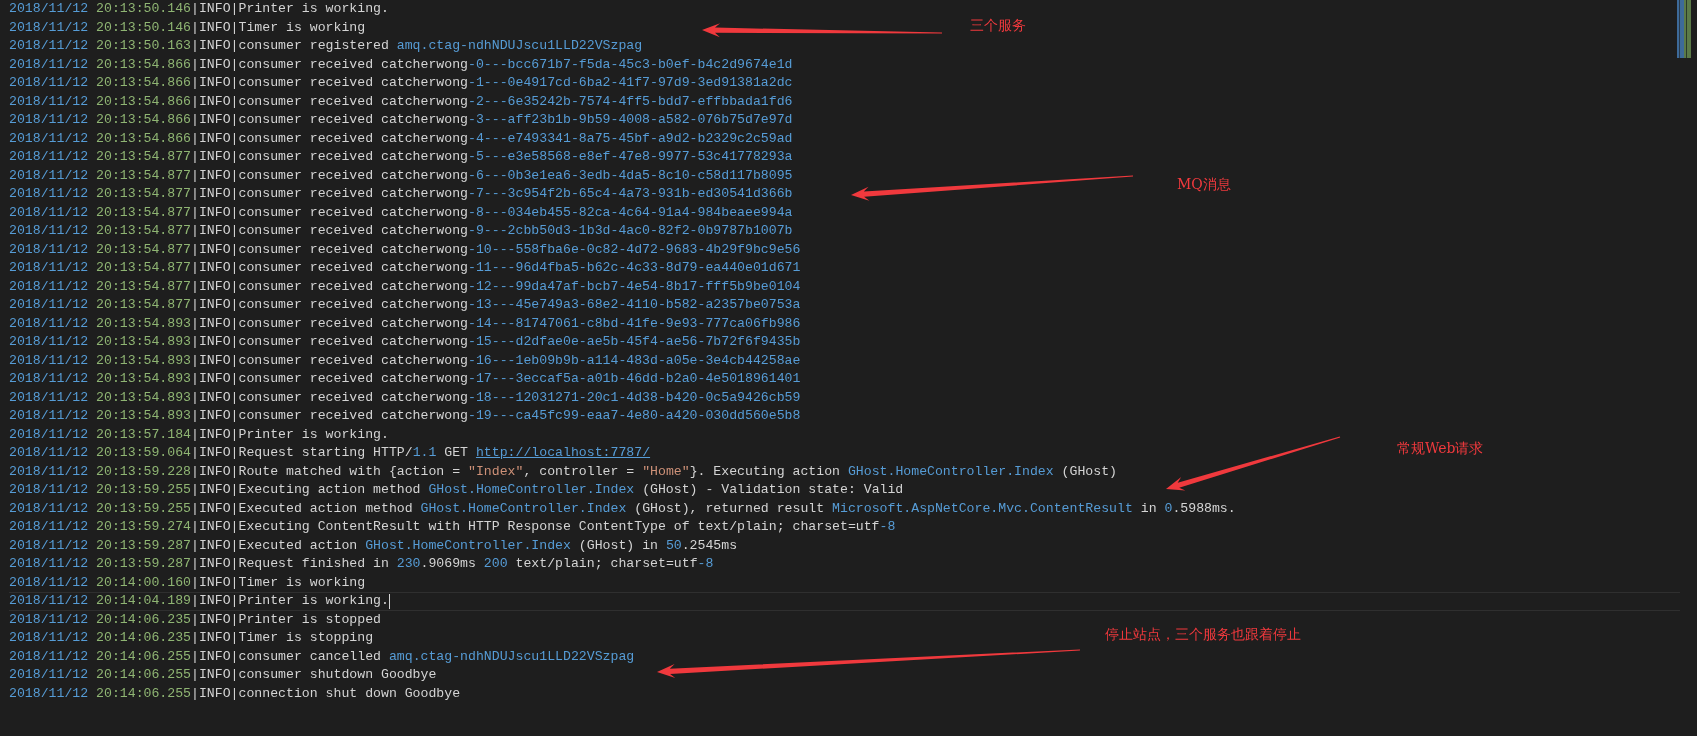 This screenshot has width=1697, height=736. Describe the element at coordinates (515, 101) in the screenshot. I see `log-message: consumer received catcherwong-2---6e35242b-7574-4ff5-bdd7-effbbada1fd6` at that location.